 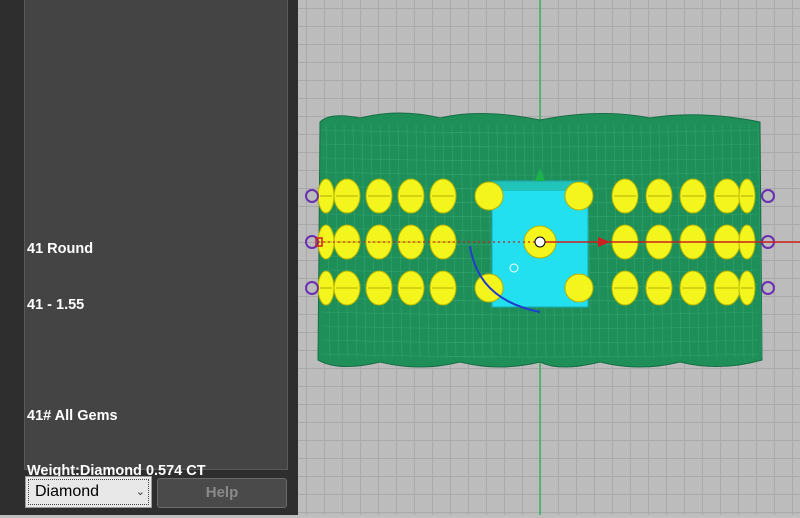 What do you see at coordinates (222, 493) in the screenshot?
I see `help-button: Help` at bounding box center [222, 493].